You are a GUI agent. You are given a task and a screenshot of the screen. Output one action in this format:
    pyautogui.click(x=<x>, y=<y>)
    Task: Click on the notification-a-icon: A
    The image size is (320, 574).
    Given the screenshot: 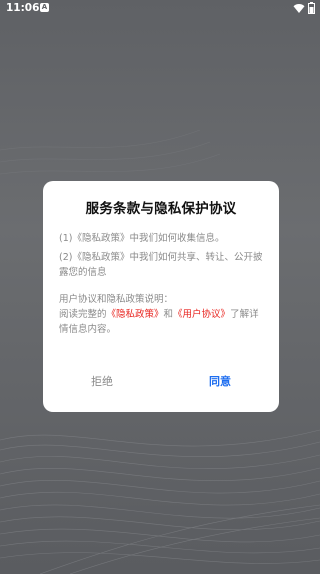 What is the action you would take?
    pyautogui.click(x=44, y=7)
    